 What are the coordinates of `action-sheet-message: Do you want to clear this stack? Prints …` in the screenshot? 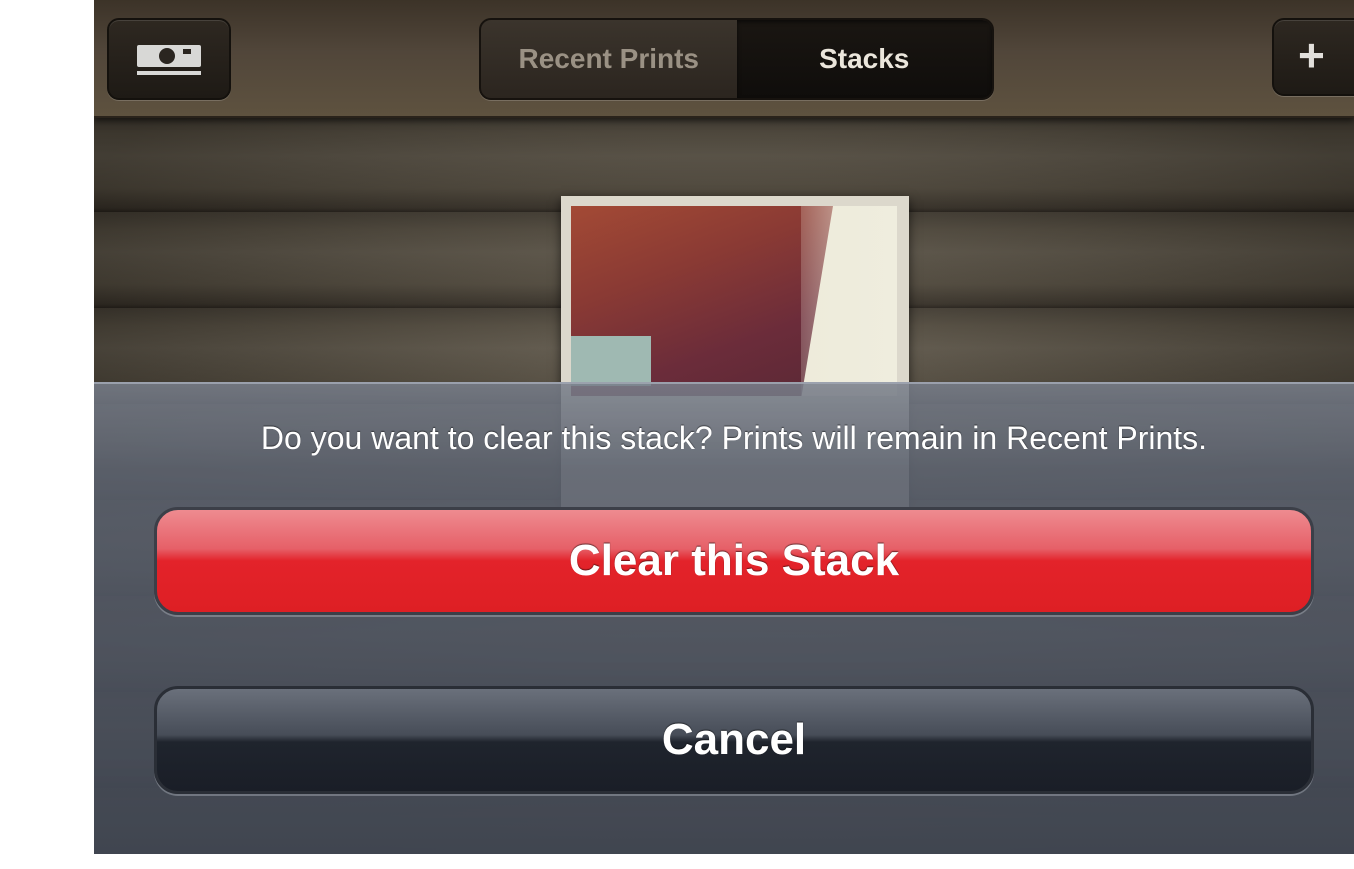 It's located at (734, 438).